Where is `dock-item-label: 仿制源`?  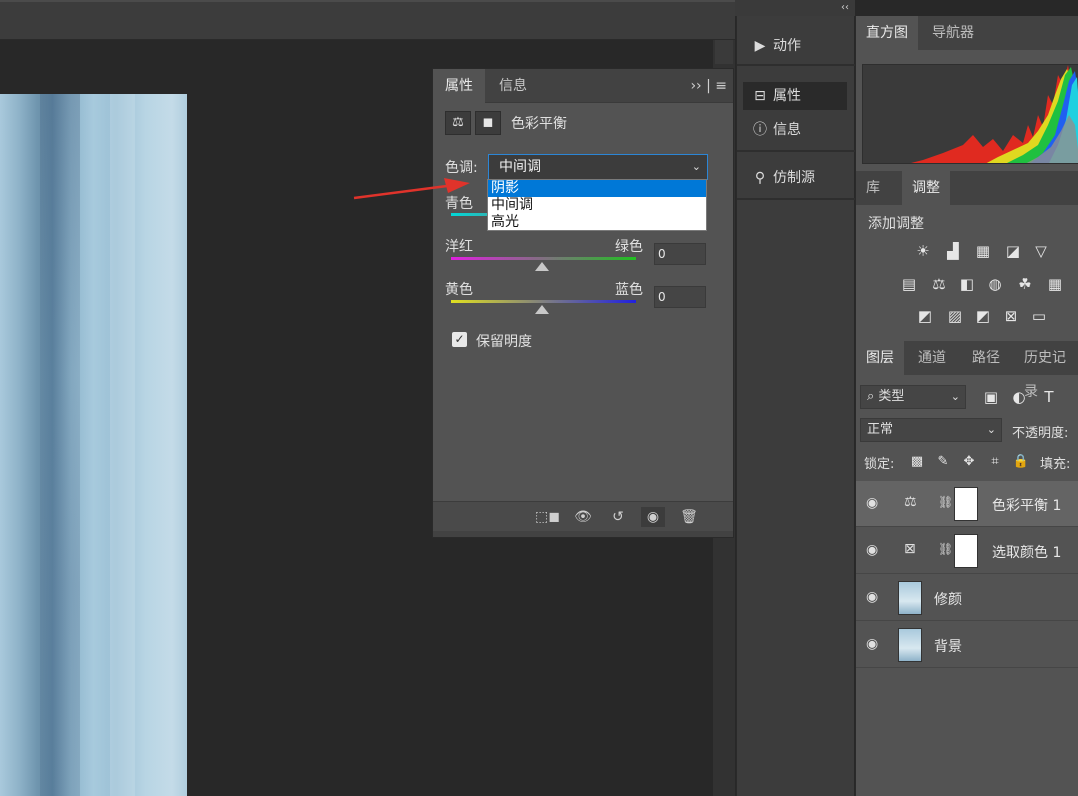 dock-item-label: 仿制源 is located at coordinates (794, 178).